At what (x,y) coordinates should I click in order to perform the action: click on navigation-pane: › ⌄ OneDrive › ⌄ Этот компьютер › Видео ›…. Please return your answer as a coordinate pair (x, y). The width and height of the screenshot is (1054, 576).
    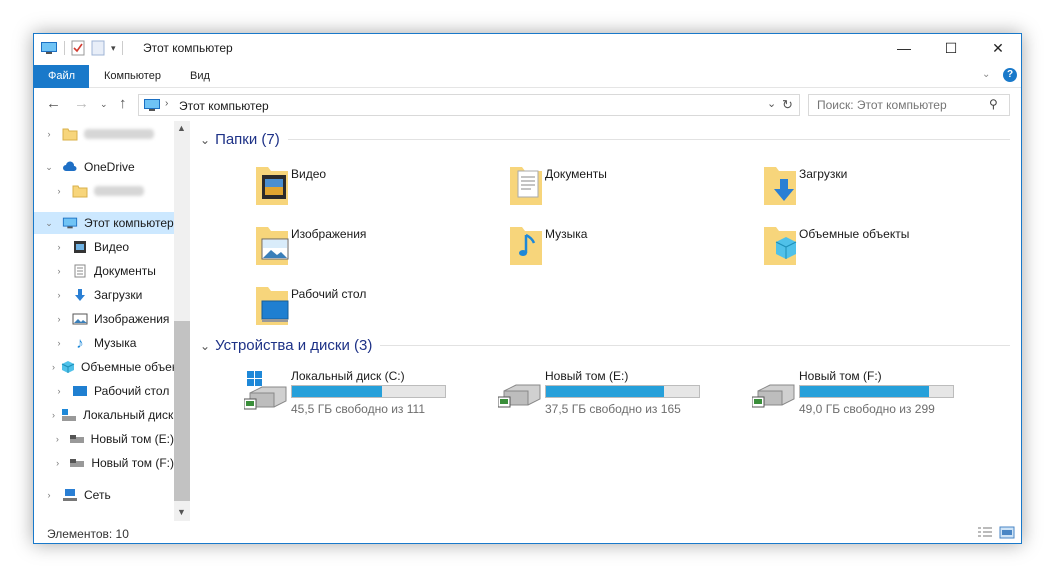
    Looking at the image, I should click on (112, 321).